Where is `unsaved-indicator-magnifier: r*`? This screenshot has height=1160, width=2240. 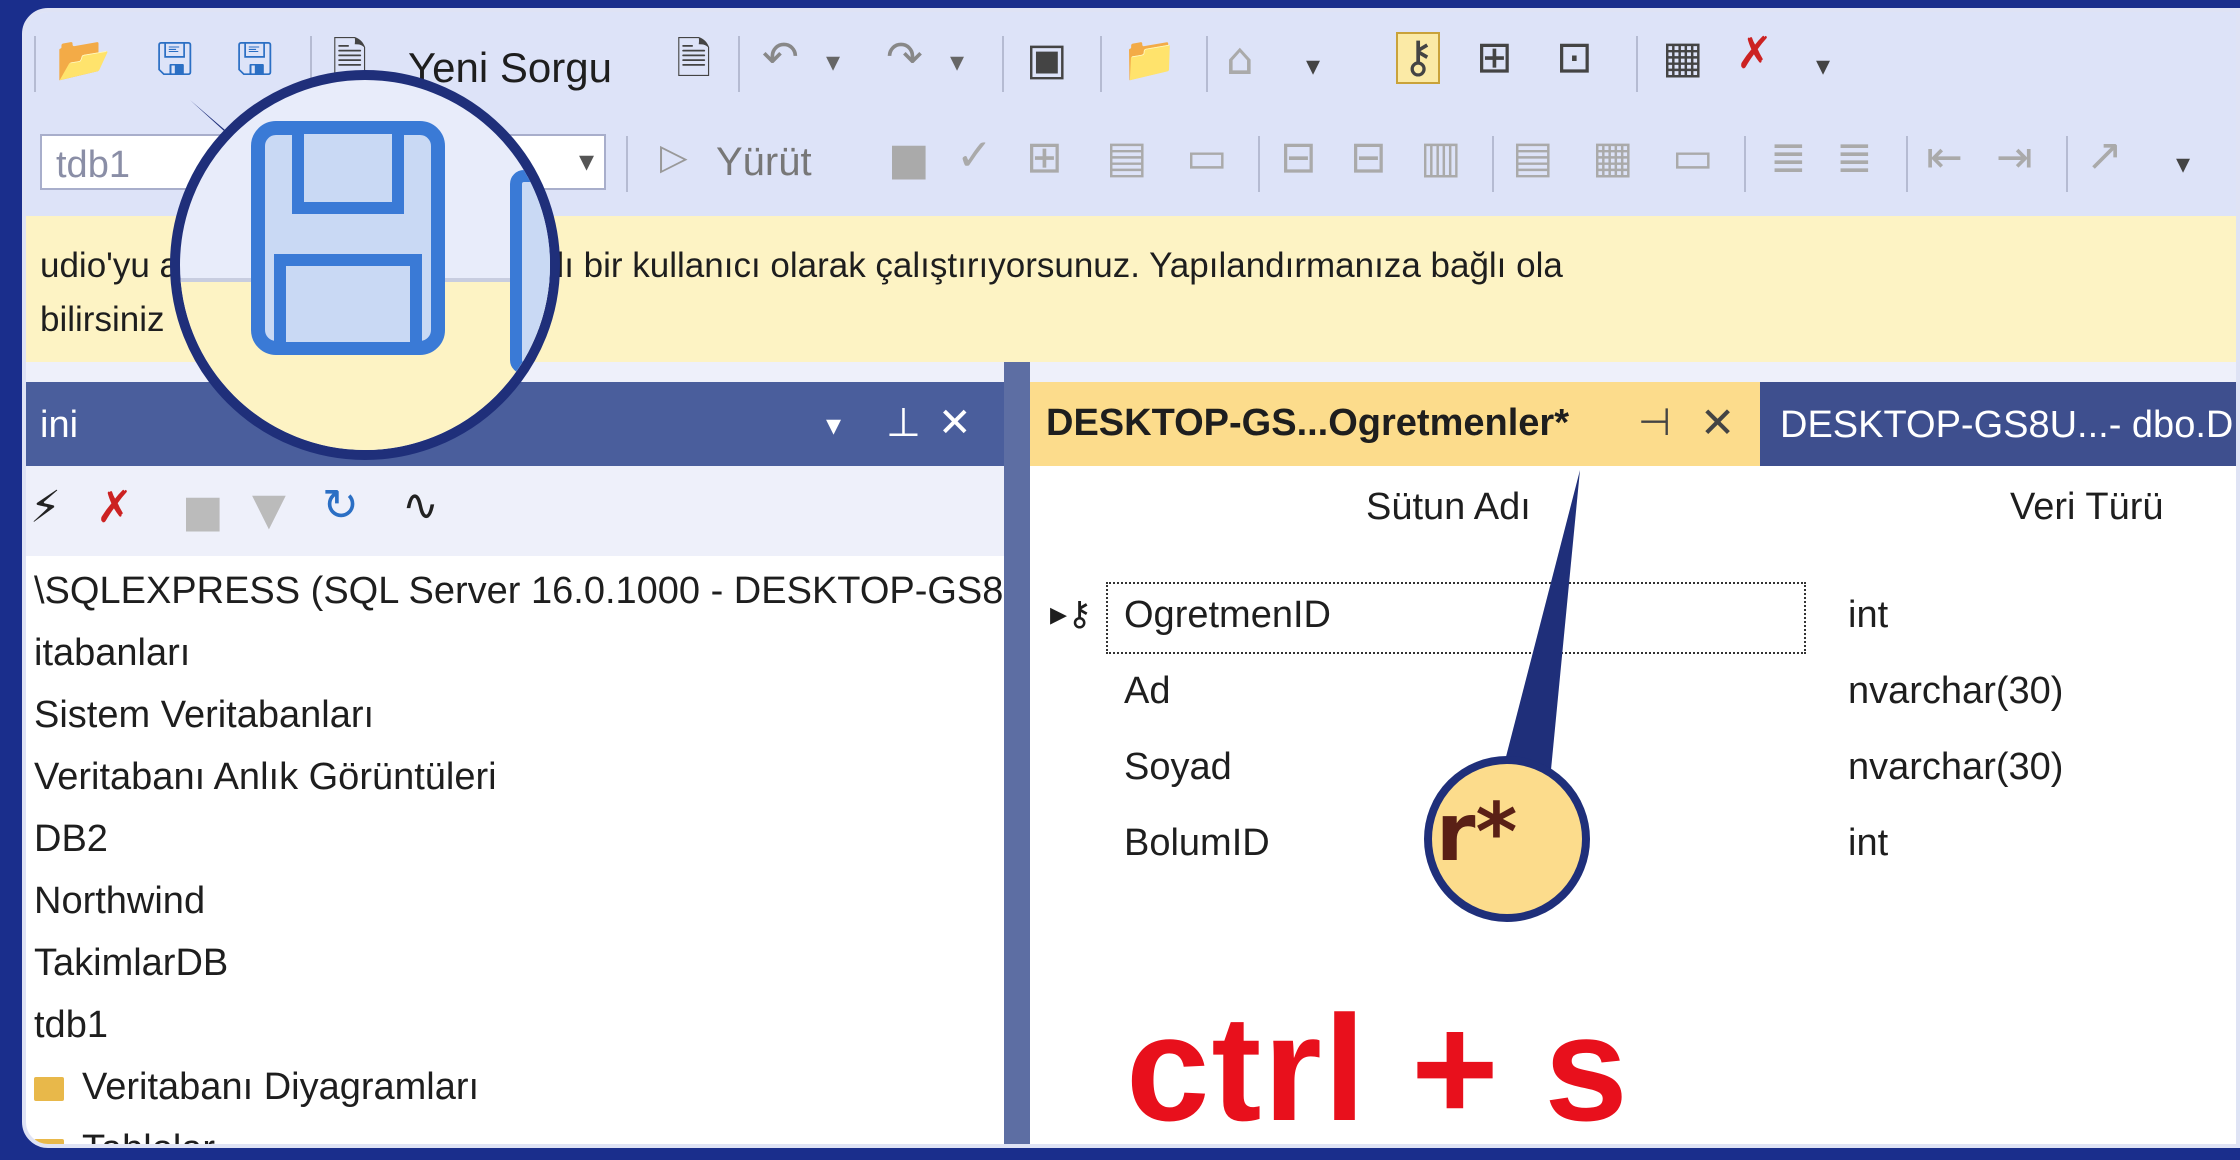 unsaved-indicator-magnifier: r* is located at coordinates (1507, 839).